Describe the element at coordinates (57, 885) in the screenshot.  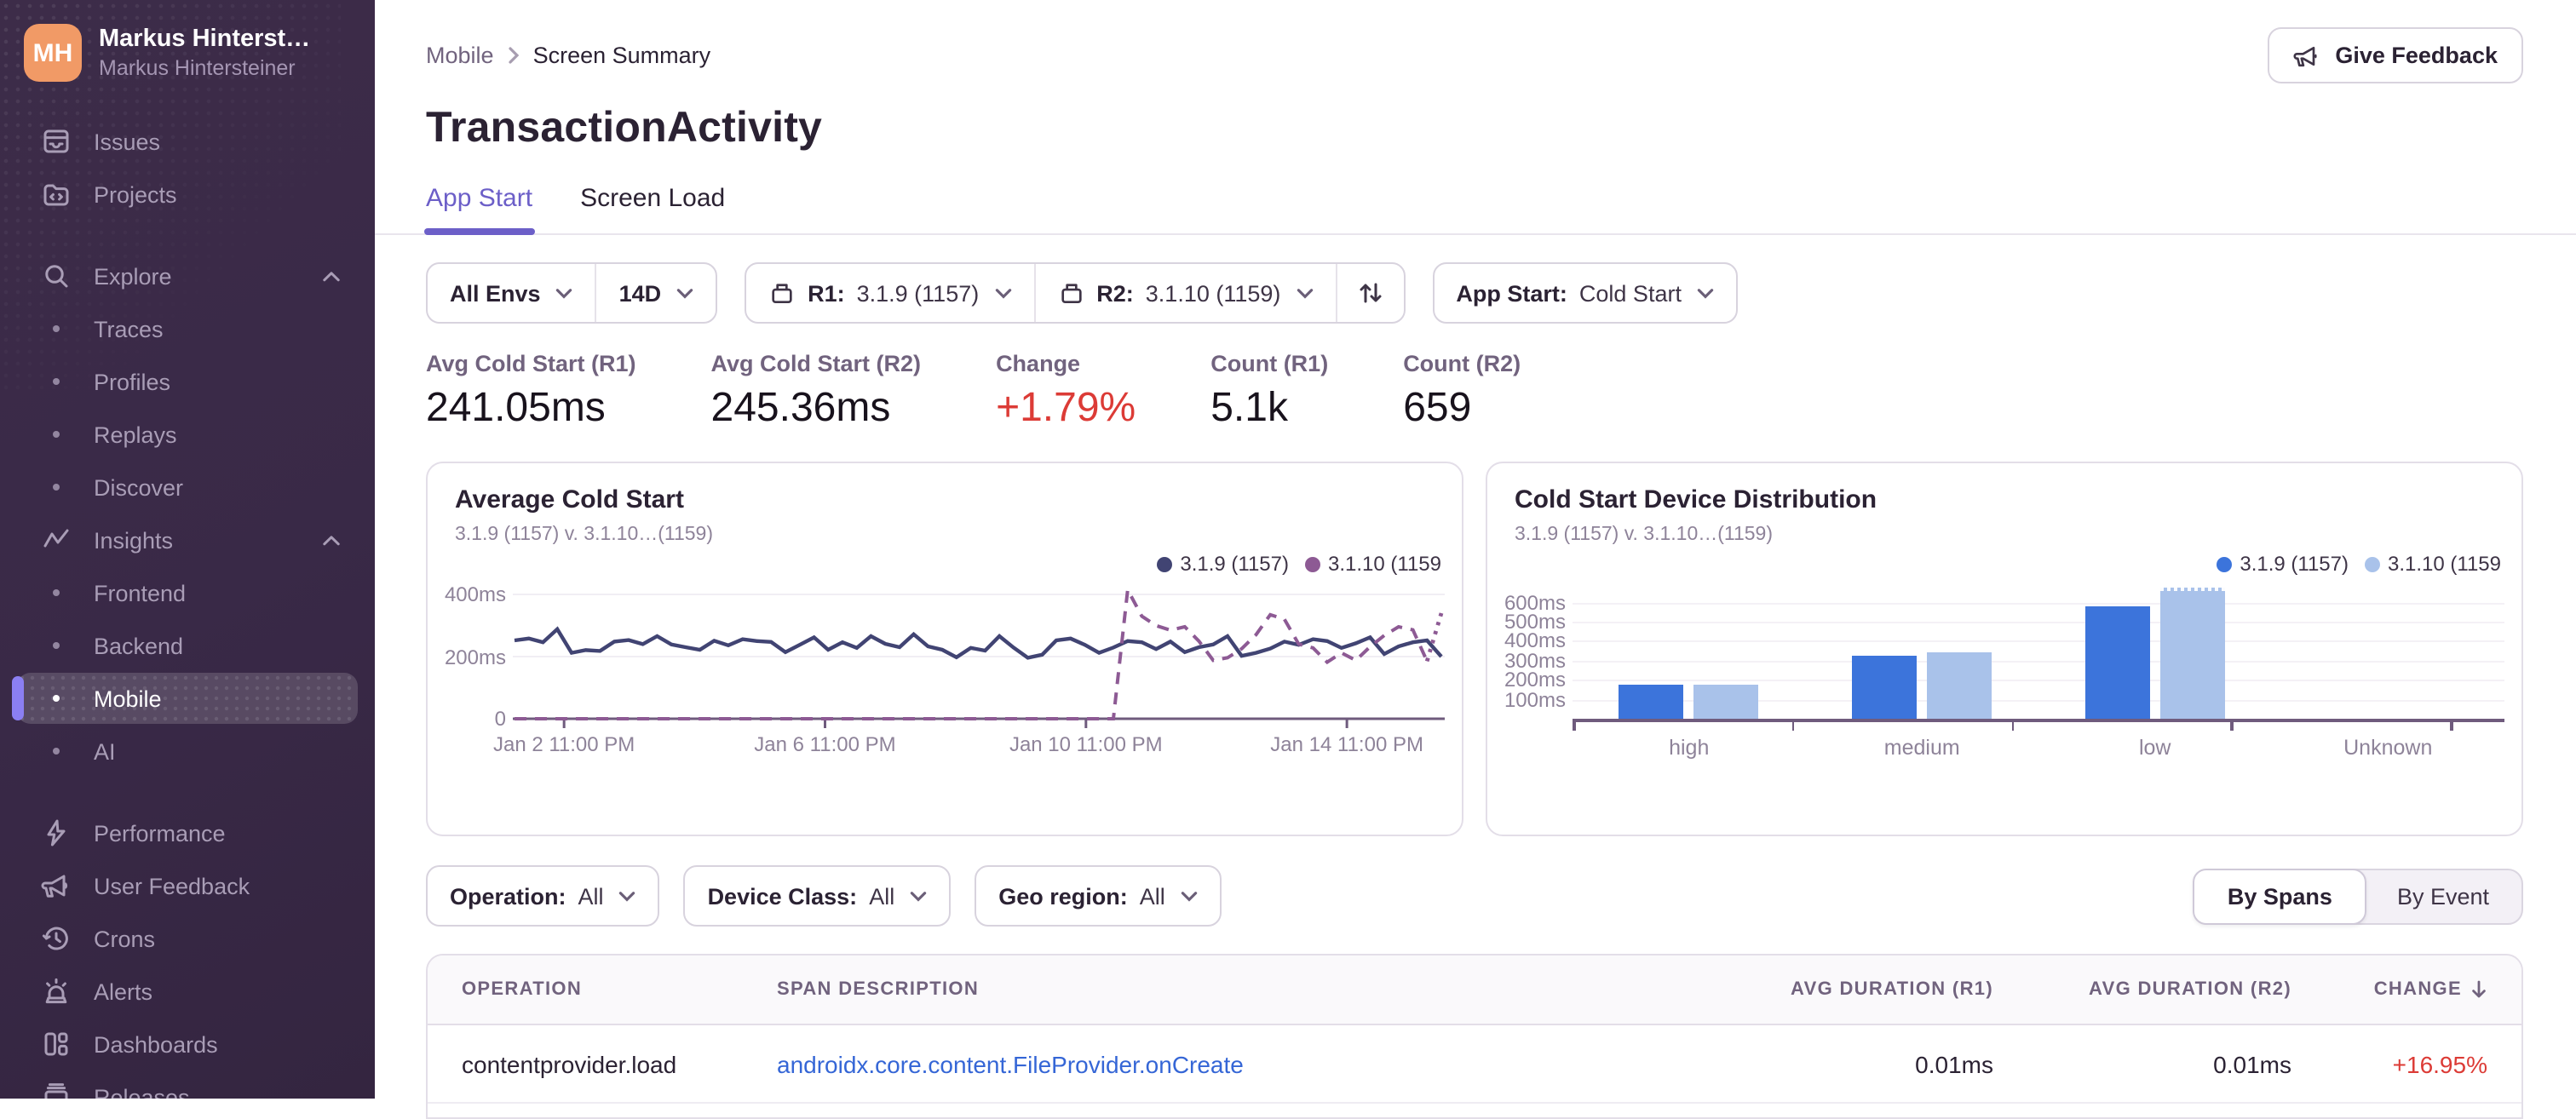
I see `megaphone-icon` at that location.